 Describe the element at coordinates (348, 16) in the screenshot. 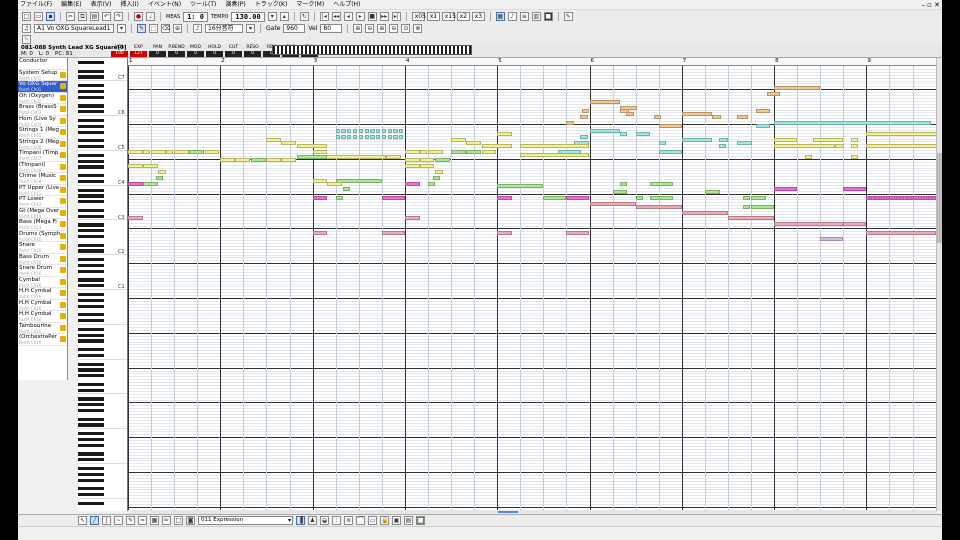

I see `prev-icon: ◂` at that location.